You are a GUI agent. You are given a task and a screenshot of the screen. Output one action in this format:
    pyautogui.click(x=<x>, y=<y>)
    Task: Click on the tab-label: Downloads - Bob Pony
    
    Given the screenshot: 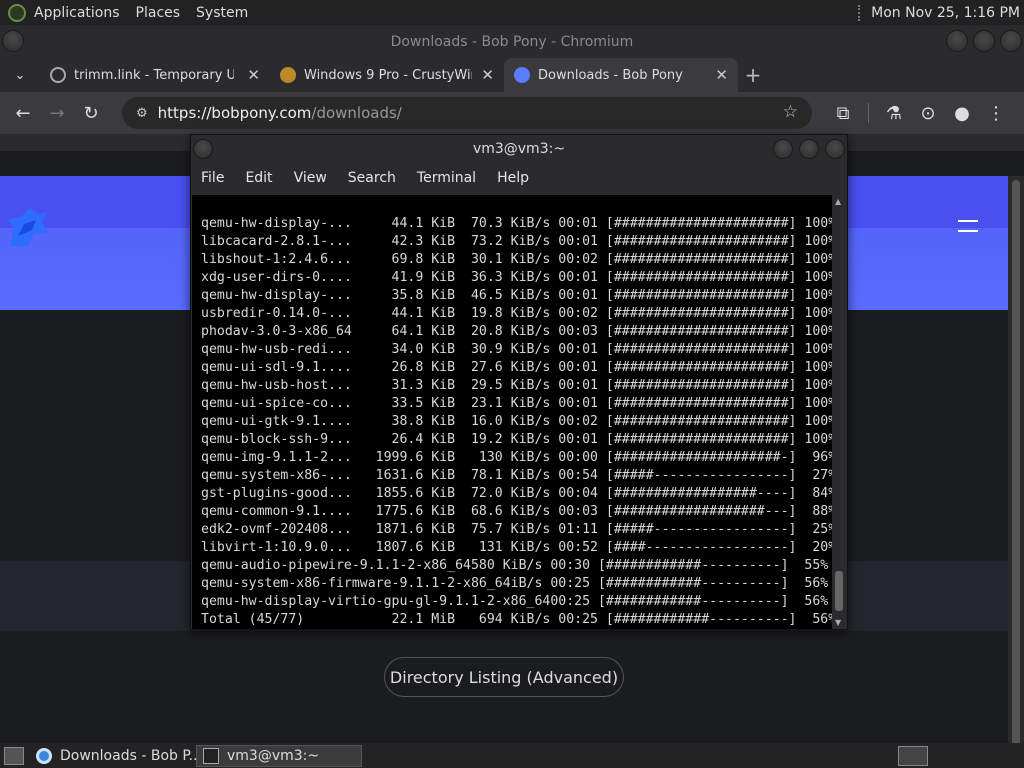 What is the action you would take?
    pyautogui.click(x=610, y=75)
    